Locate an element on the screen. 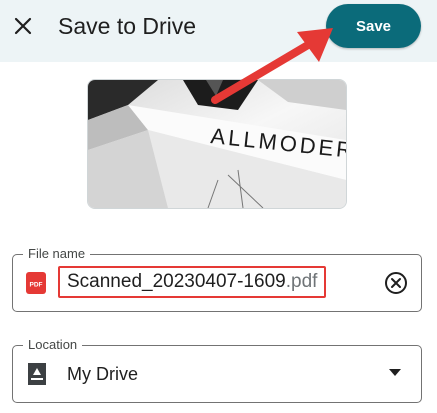 The height and width of the screenshot is (413, 437). dropdown-triangle-icon is located at coordinates (395, 373).